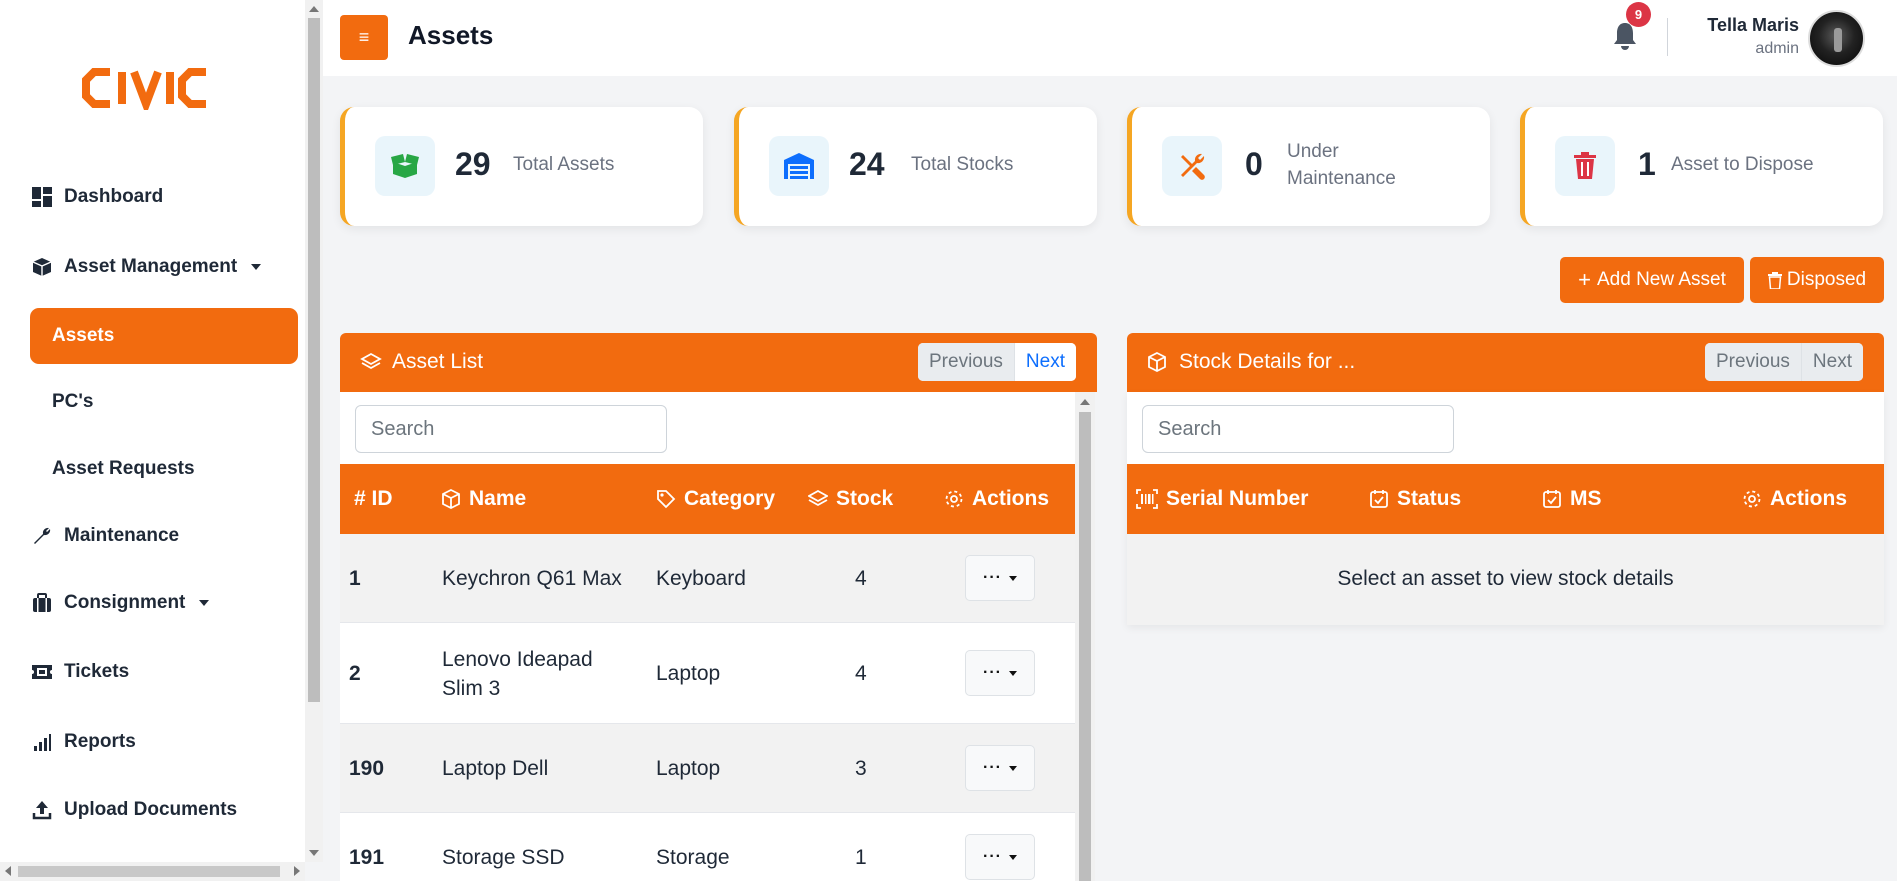 This screenshot has width=1897, height=881. What do you see at coordinates (867, 164) in the screenshot?
I see `stat-value: 24` at bounding box center [867, 164].